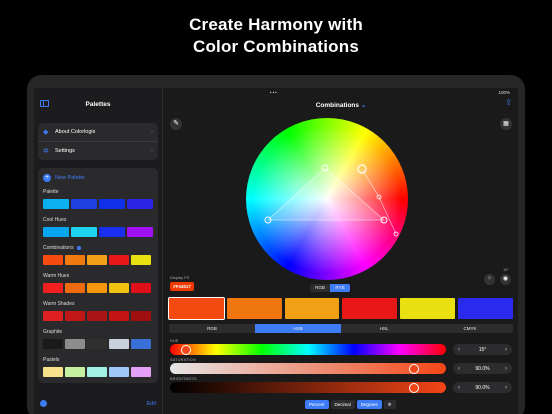 Image resolution: width=552 pixels, height=414 pixels. I want to click on palette-item: Cool Hues, so click(99, 226).